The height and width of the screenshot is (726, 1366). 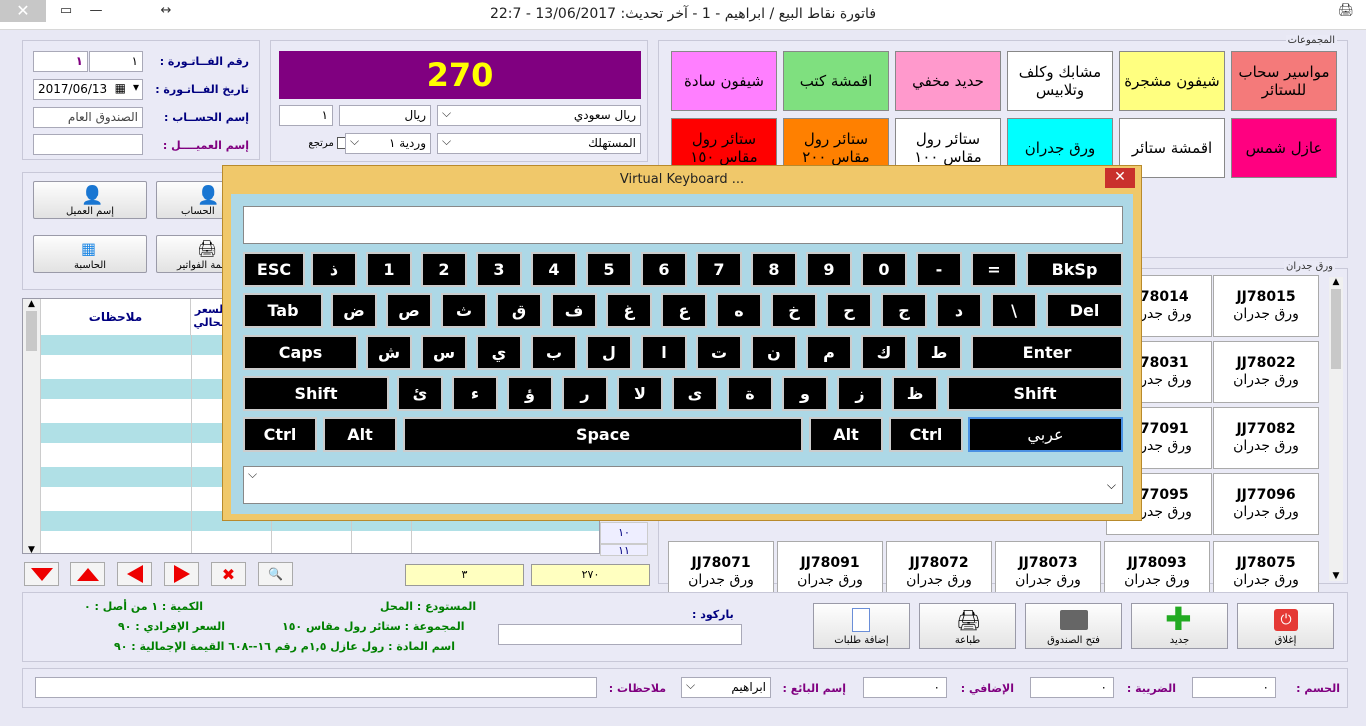 I want to click on key: ي, so click(x=499, y=352).